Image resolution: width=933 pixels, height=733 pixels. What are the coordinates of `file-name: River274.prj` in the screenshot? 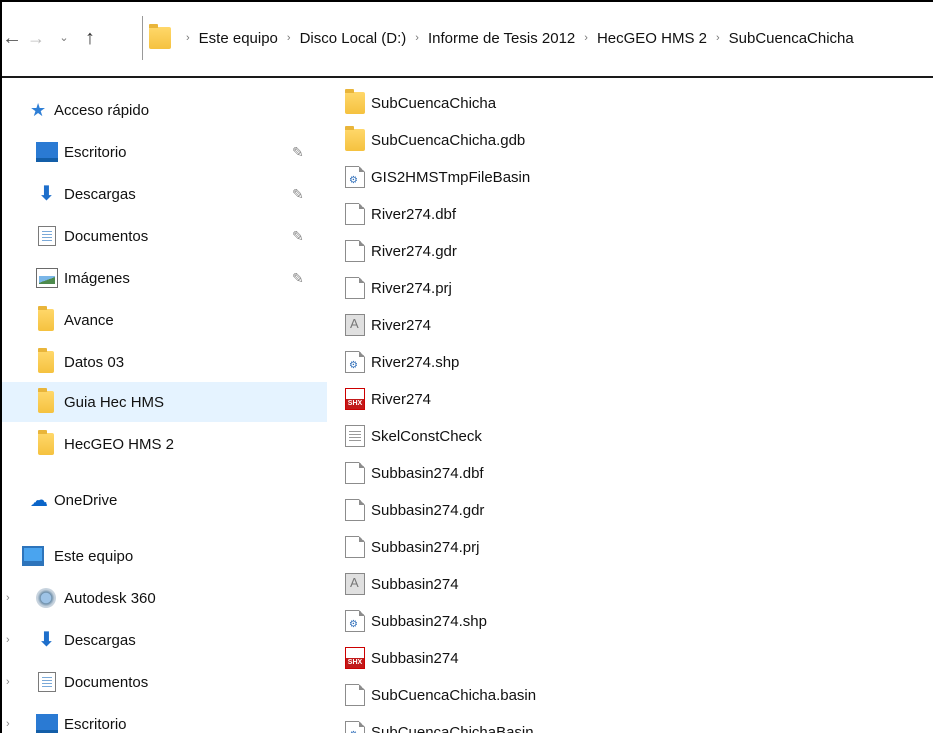 It's located at (411, 288).